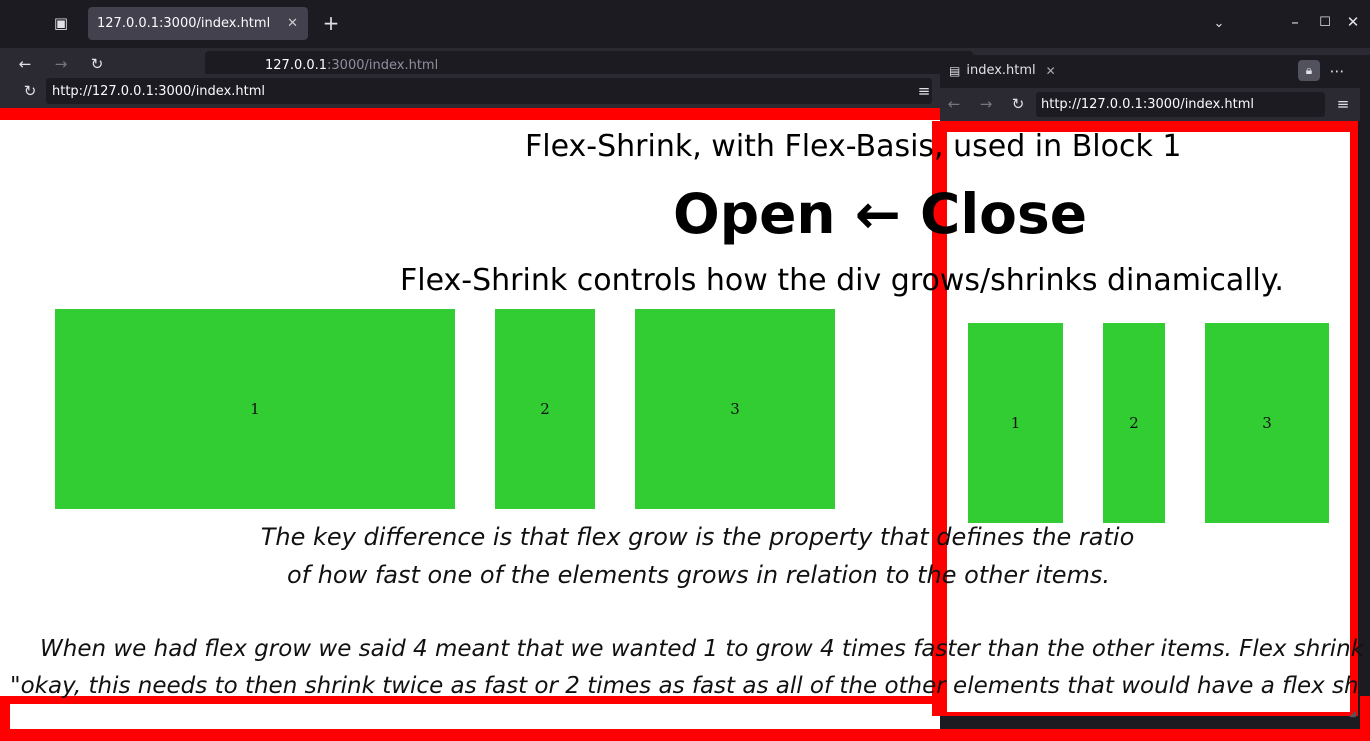 The height and width of the screenshot is (741, 1370). I want to click on chevron-down-icon: ⌄, so click(1219, 23).